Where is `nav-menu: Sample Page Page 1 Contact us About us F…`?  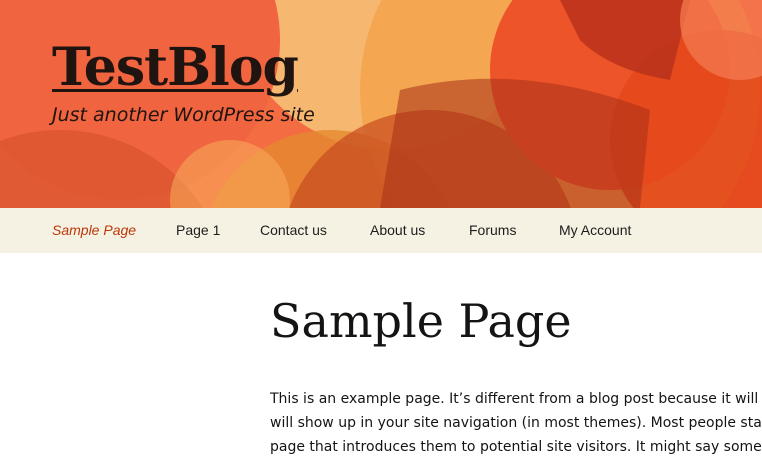 nav-menu: Sample Page Page 1 Contact us About us F… is located at coordinates (381, 230).